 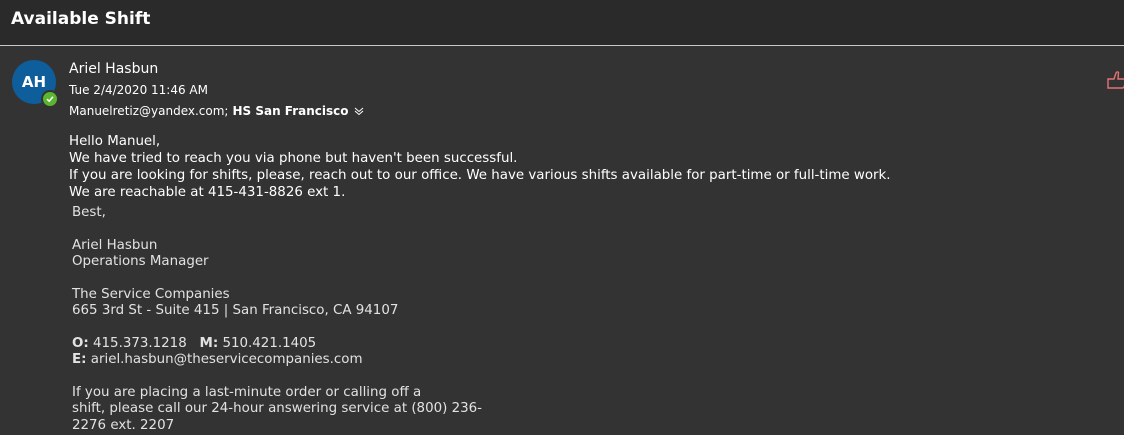 I want to click on email-header-bar: Available Shift, so click(x=562, y=23).